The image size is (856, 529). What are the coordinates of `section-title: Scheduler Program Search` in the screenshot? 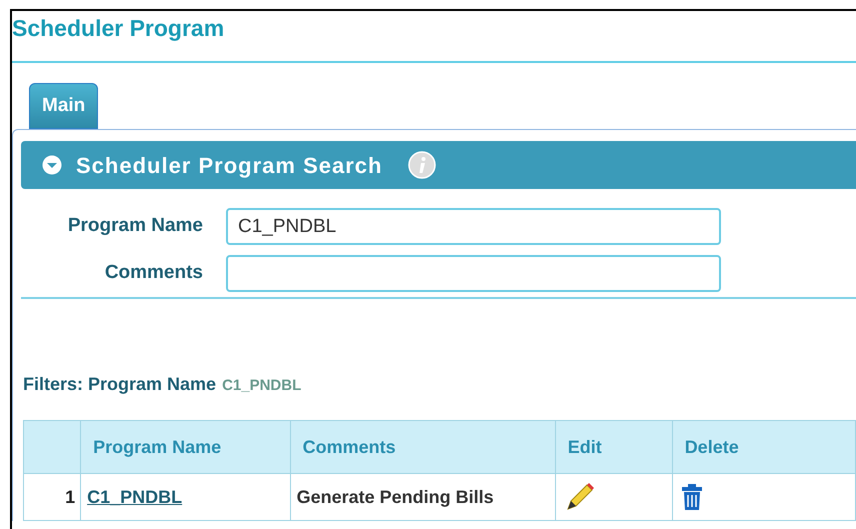 It's located at (229, 166).